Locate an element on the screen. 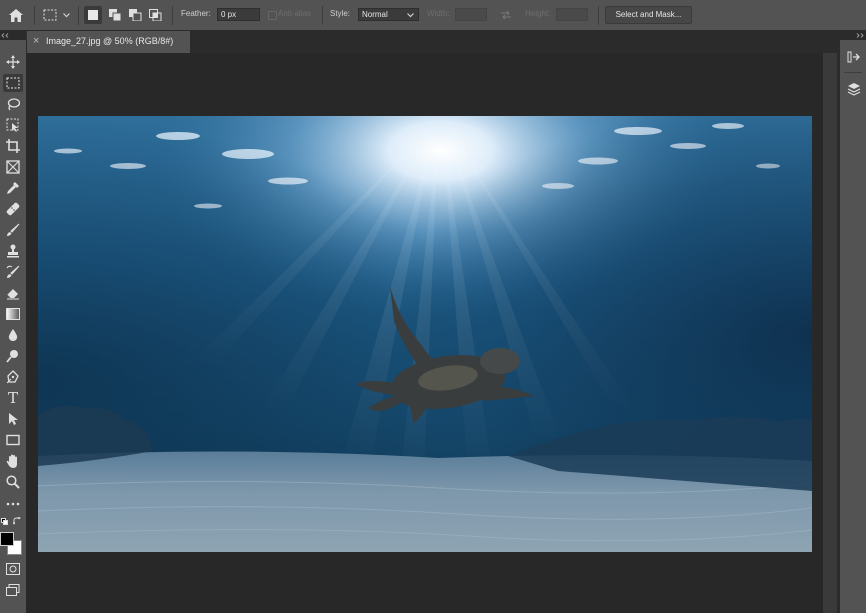 The width and height of the screenshot is (866, 613). frame-icon is located at coordinates (13, 167).